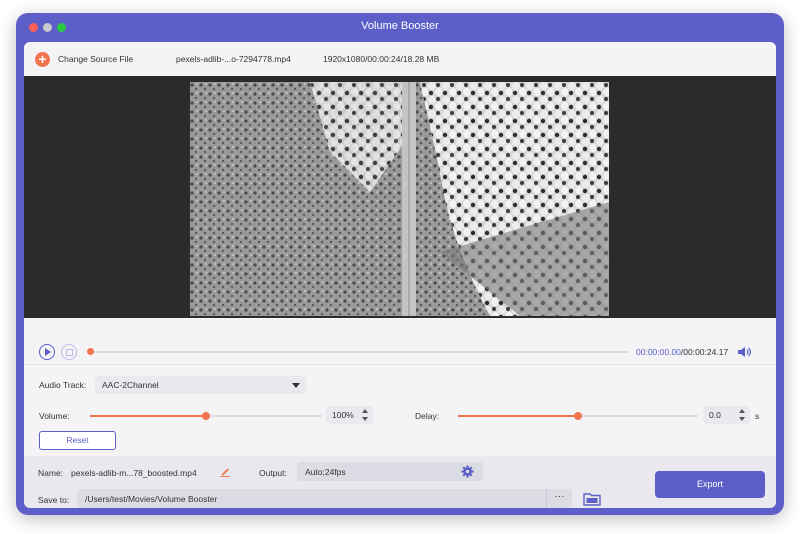  Describe the element at coordinates (69, 352) in the screenshot. I see `stop-button` at that location.